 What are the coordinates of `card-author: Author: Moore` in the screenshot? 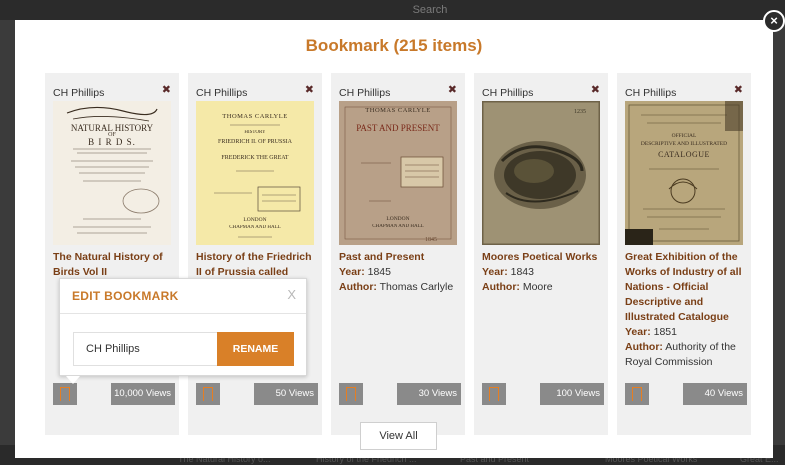 It's located at (543, 287).